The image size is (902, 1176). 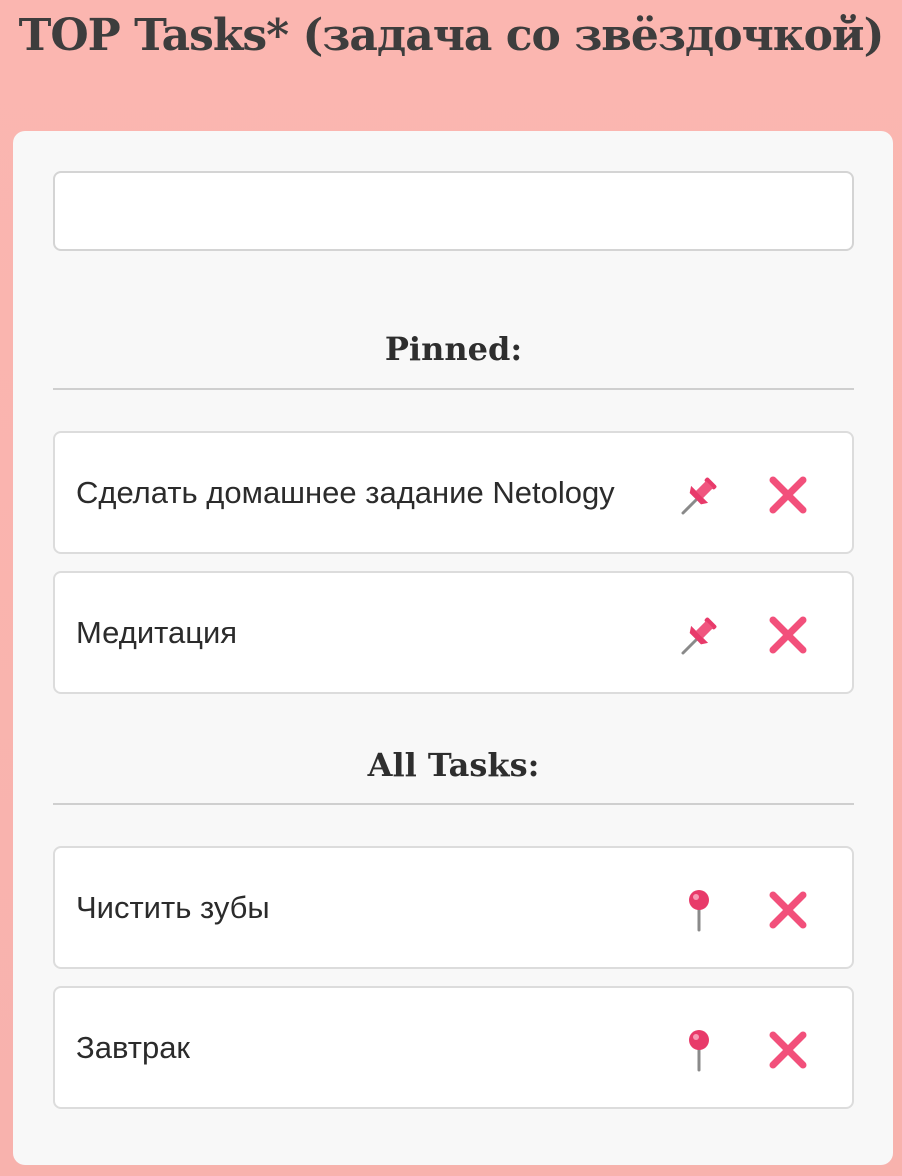 What do you see at coordinates (453, 349) in the screenshot?
I see `pinned-heading: Pinned:` at bounding box center [453, 349].